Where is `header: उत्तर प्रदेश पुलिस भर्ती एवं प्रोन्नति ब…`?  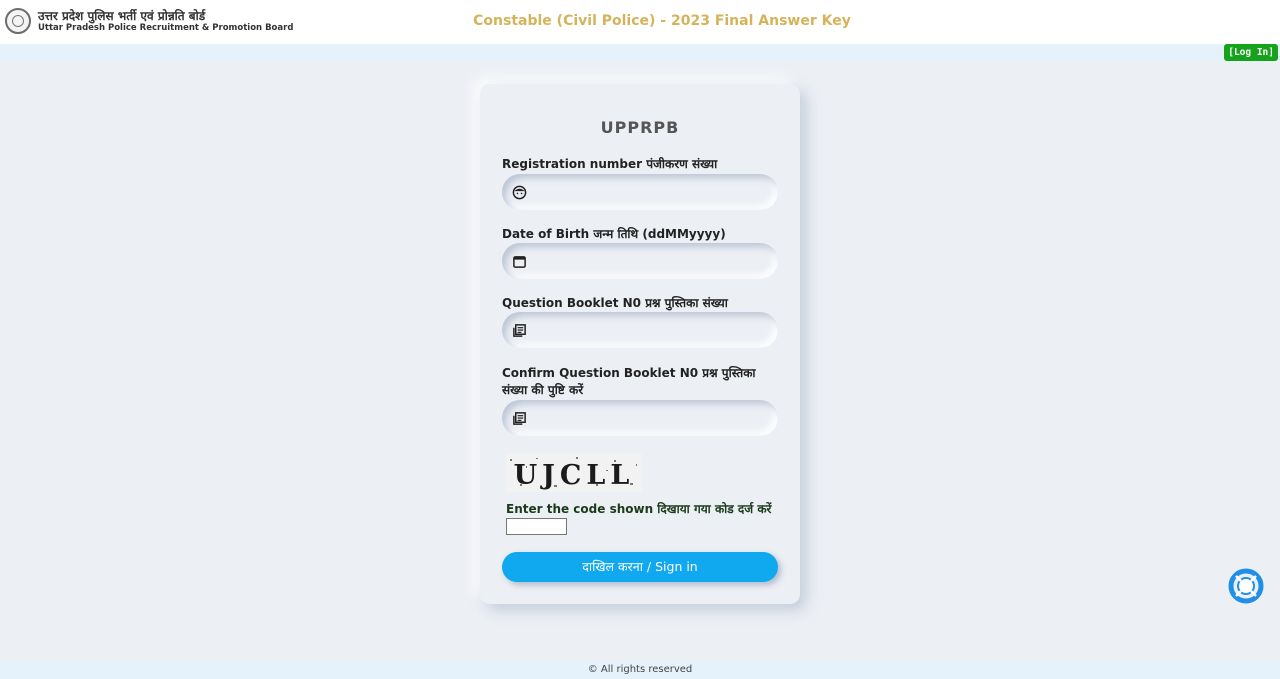 header: उत्तर प्रदेश पुलिस भर्ती एवं प्रोन्नति ब… is located at coordinates (640, 22).